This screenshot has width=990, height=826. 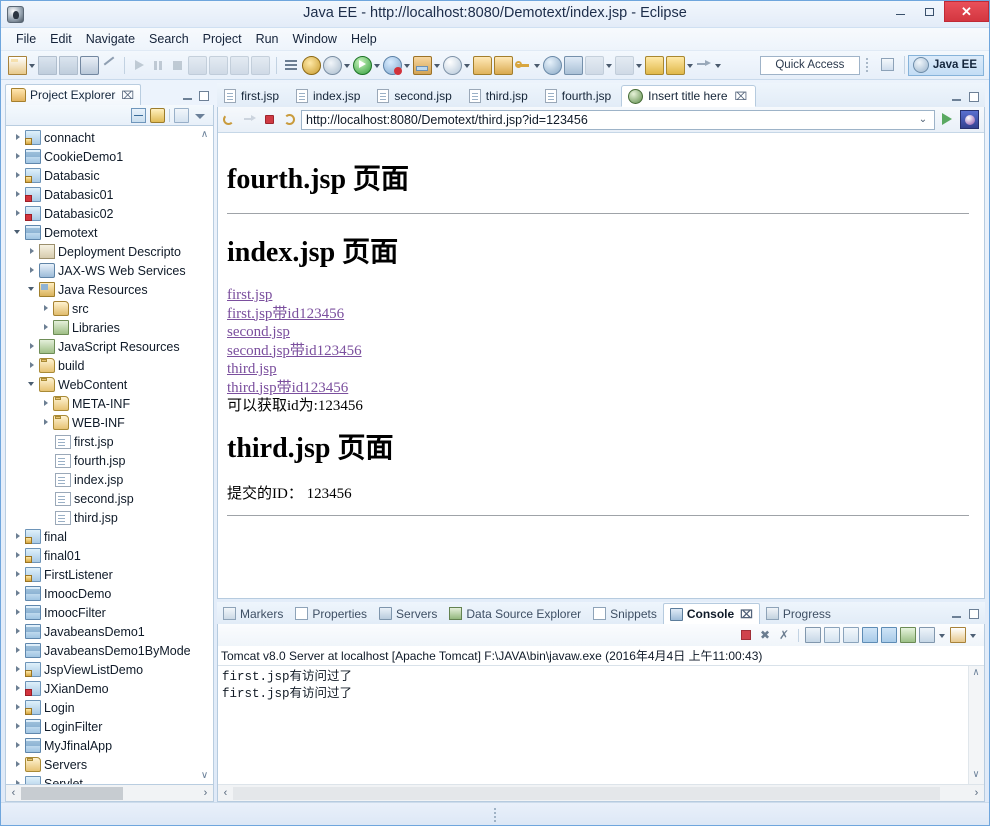 I want to click on save-icon, so click(x=47, y=65).